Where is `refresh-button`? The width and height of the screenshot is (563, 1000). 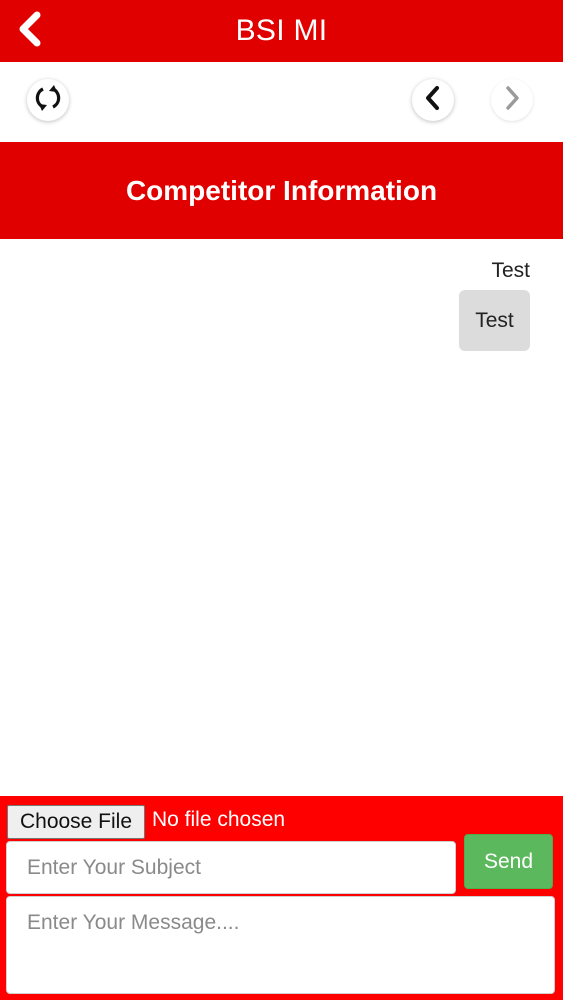 refresh-button is located at coordinates (48, 100).